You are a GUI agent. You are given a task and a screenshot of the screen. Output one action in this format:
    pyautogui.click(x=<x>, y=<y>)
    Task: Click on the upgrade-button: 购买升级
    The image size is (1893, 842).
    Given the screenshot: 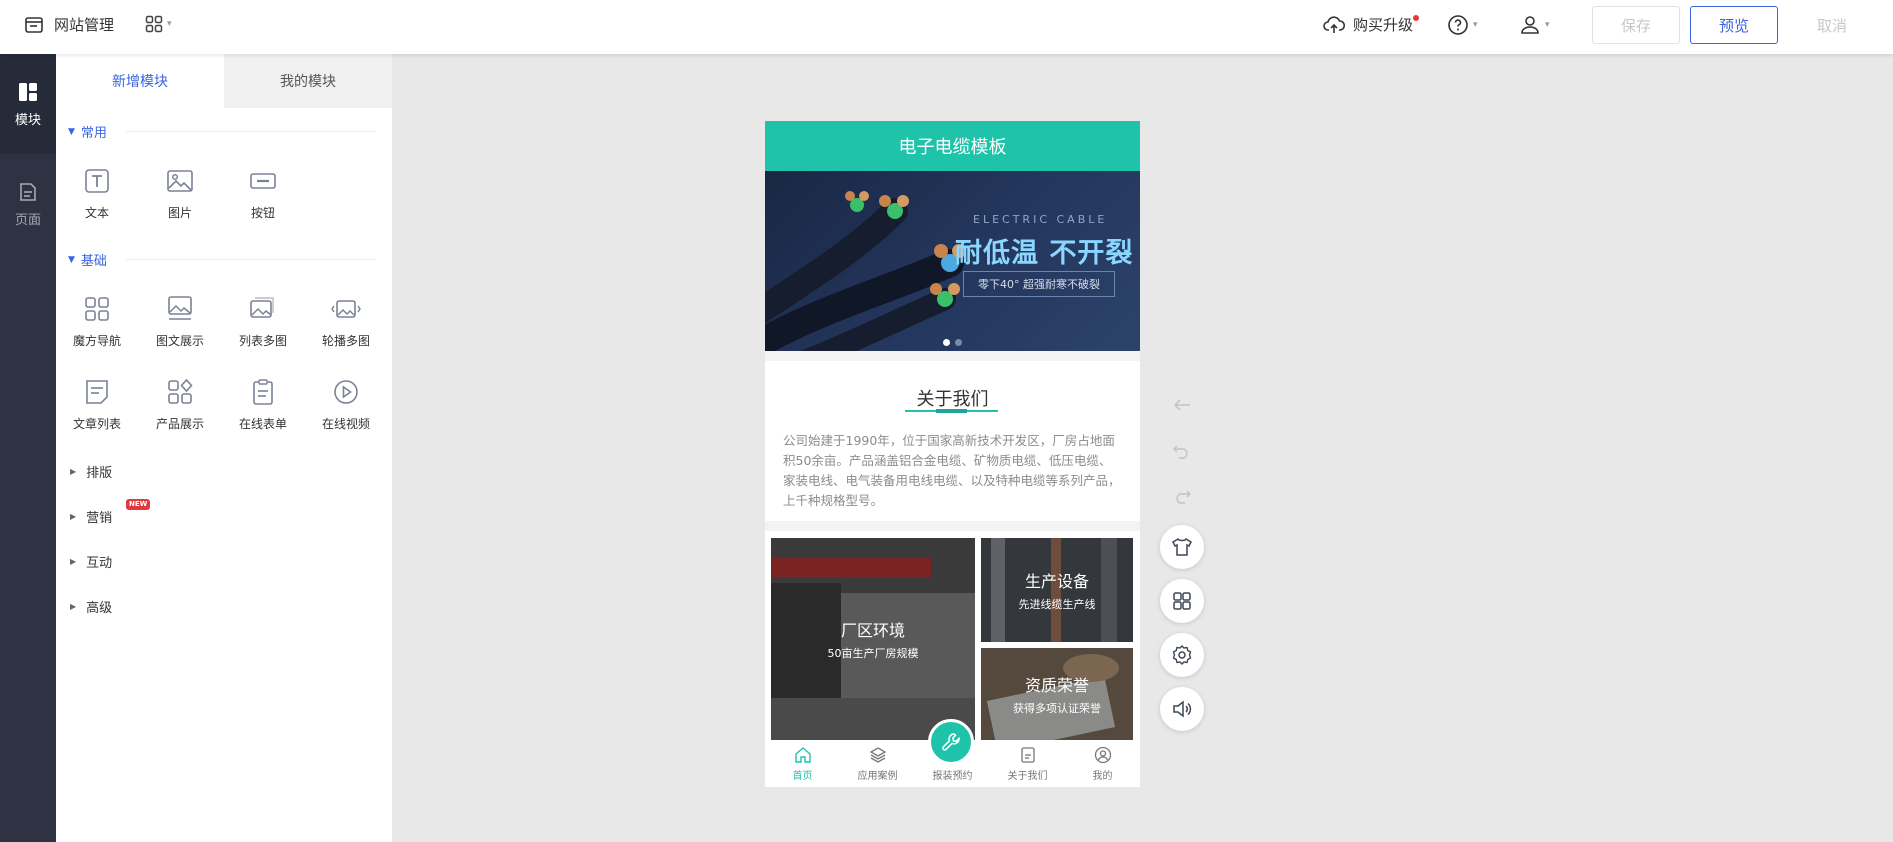 What is the action you would take?
    pyautogui.click(x=1371, y=24)
    